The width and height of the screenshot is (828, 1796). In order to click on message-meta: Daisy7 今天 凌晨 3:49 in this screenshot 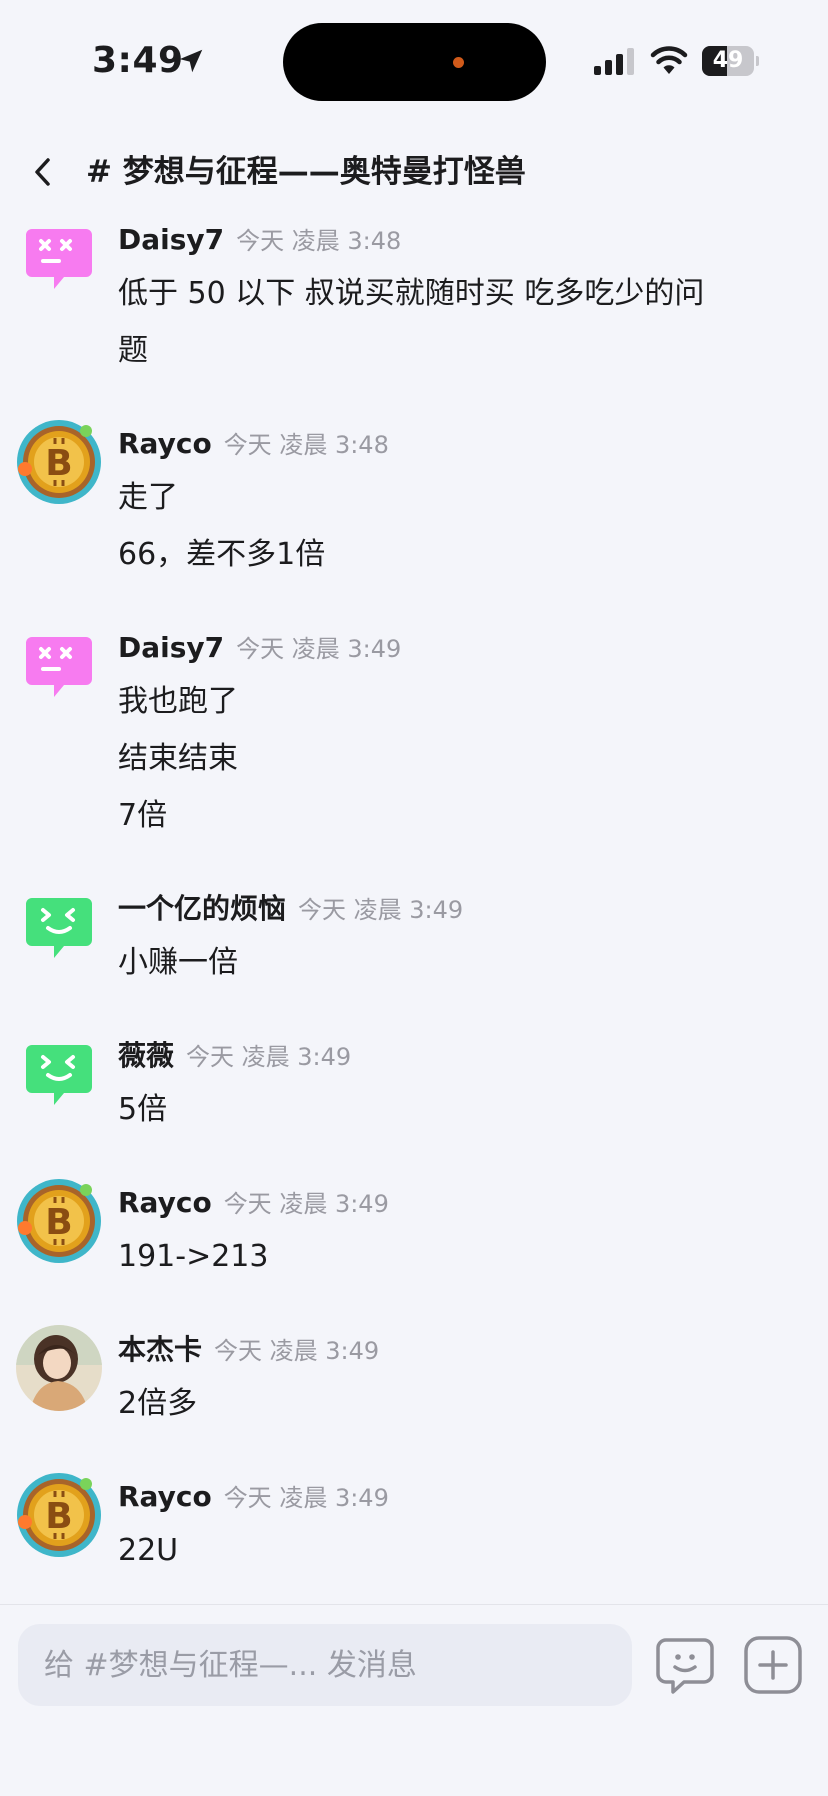, I will do `click(453, 648)`.